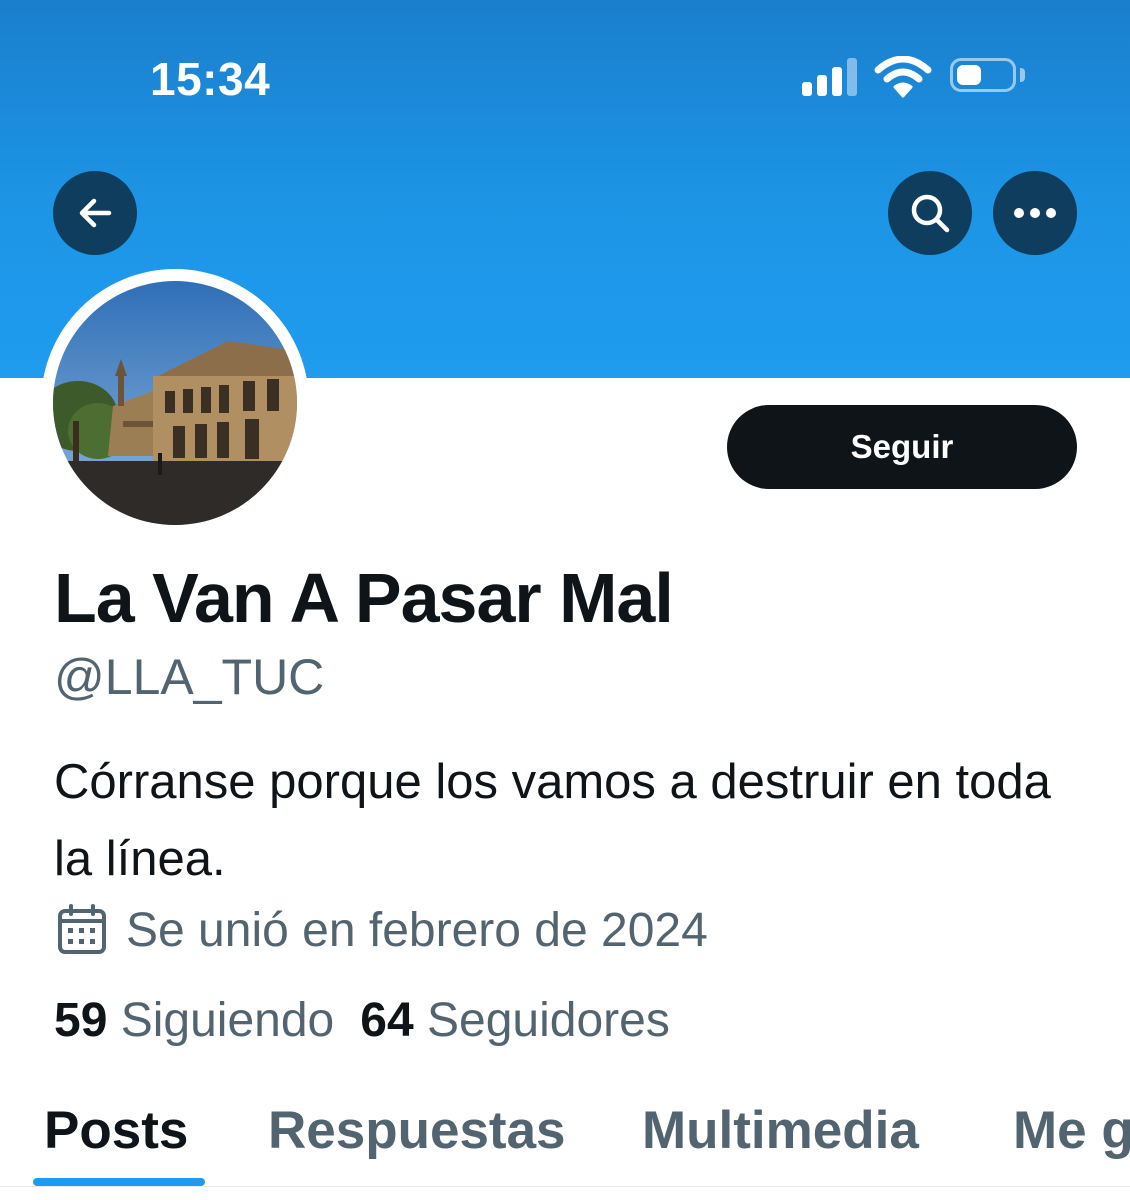 The image size is (1130, 1200). I want to click on following-label: Siguiendo, so click(227, 1020).